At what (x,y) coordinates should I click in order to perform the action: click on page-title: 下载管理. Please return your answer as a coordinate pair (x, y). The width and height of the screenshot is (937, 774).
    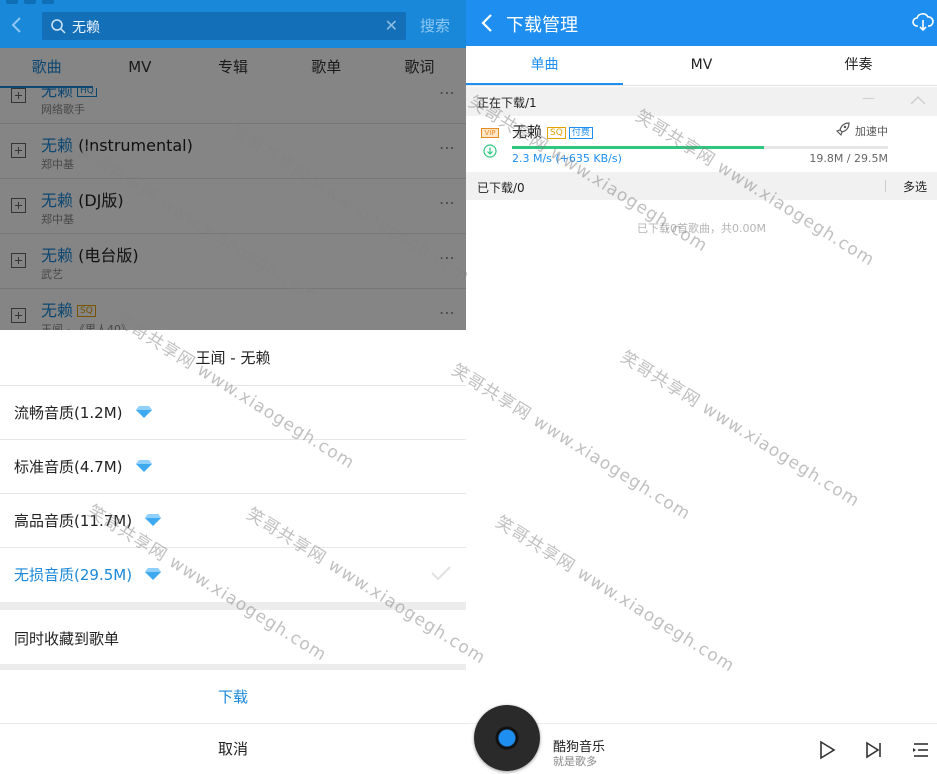
    Looking at the image, I should click on (542, 25).